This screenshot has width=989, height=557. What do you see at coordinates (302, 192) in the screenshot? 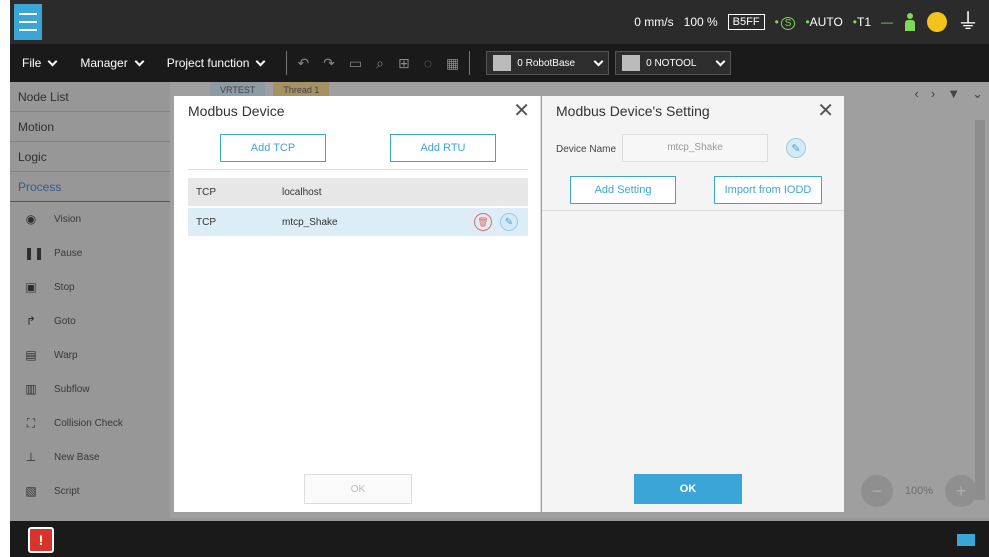
I see `device-name: localhost` at bounding box center [302, 192].